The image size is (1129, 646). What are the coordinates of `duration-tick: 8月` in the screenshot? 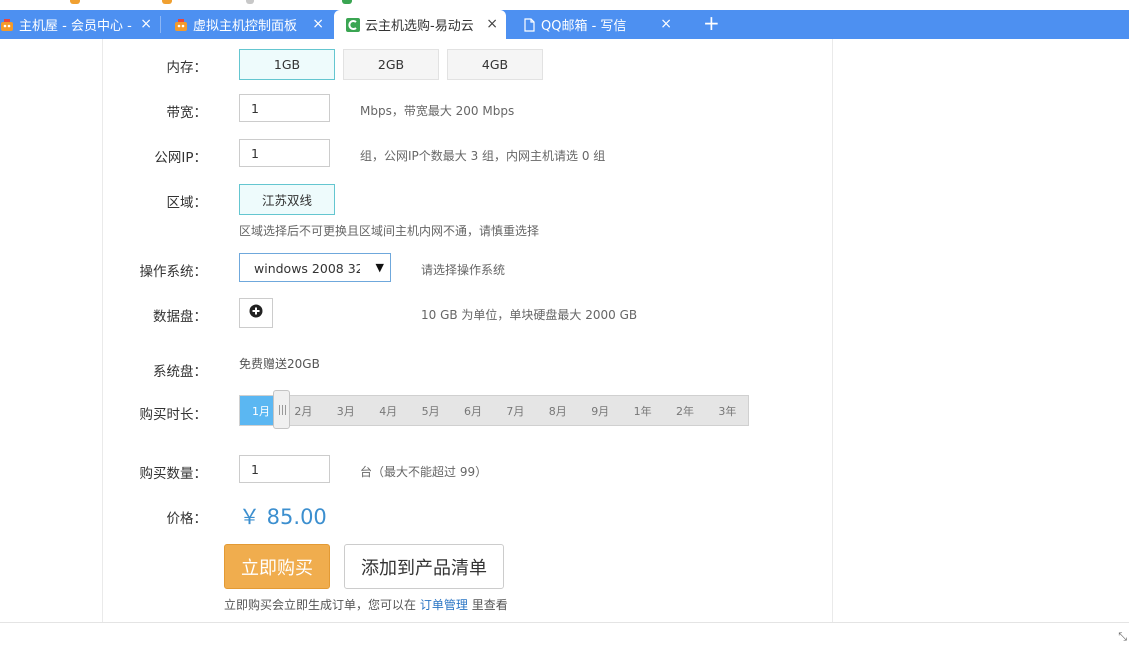 It's located at (558, 411).